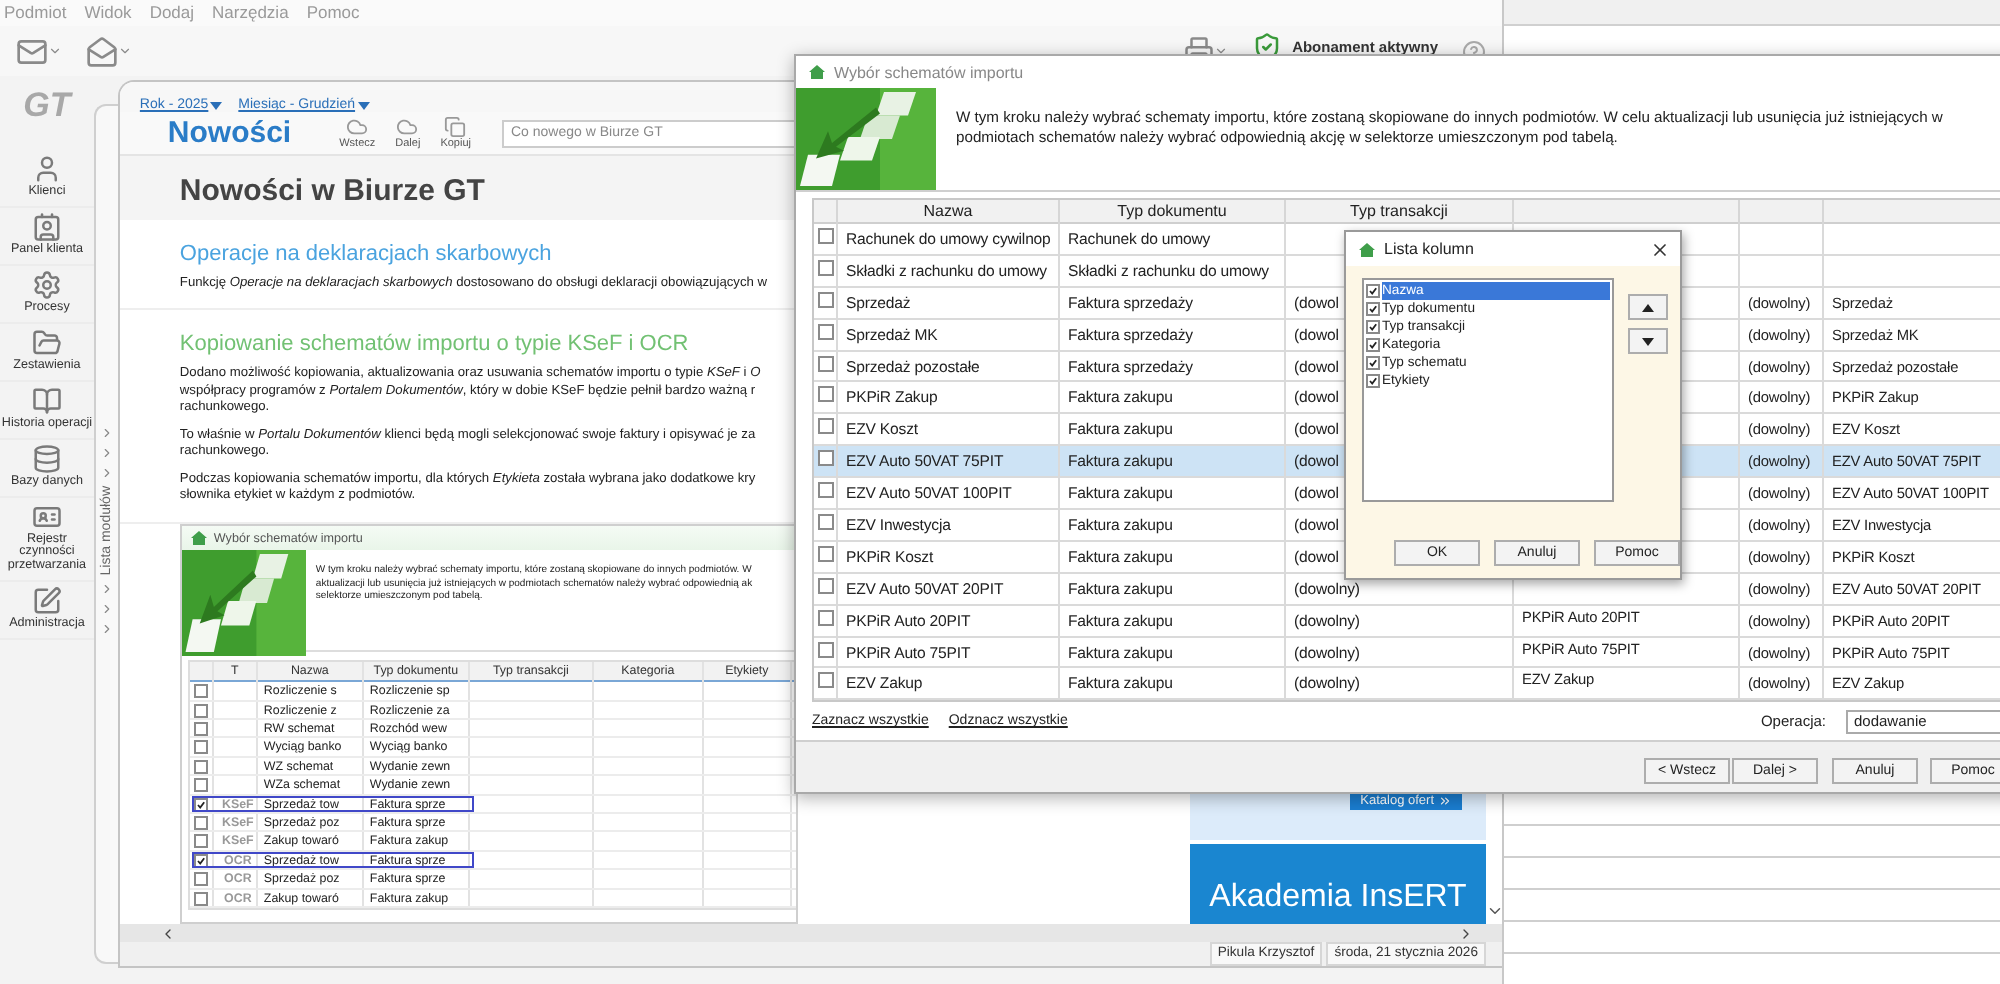 This screenshot has height=984, width=2000. What do you see at coordinates (1338, 884) in the screenshot?
I see `banner: Akademia InsERT` at bounding box center [1338, 884].